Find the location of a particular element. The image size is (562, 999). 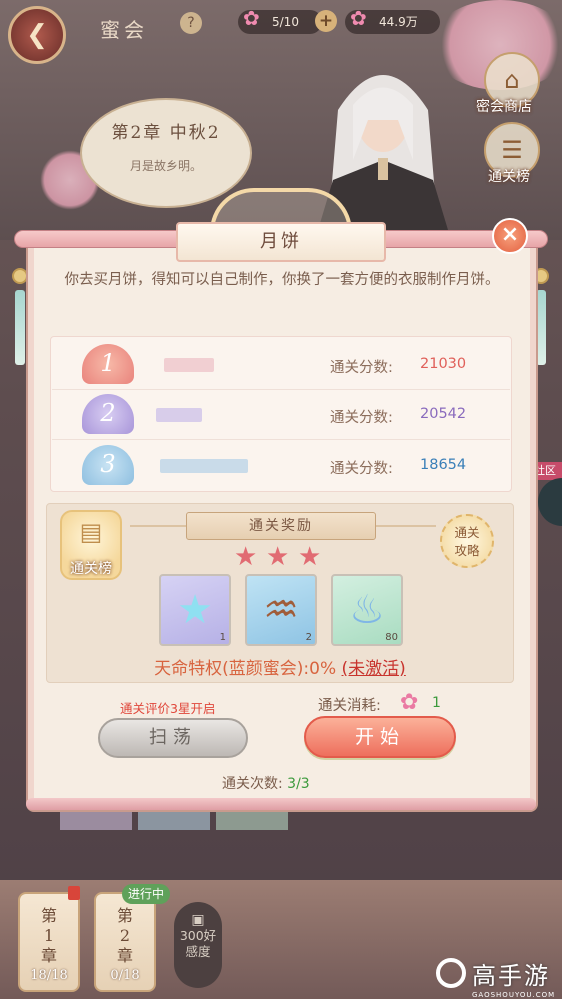

locked-requirement: 300好 is located at coordinates (198, 935).